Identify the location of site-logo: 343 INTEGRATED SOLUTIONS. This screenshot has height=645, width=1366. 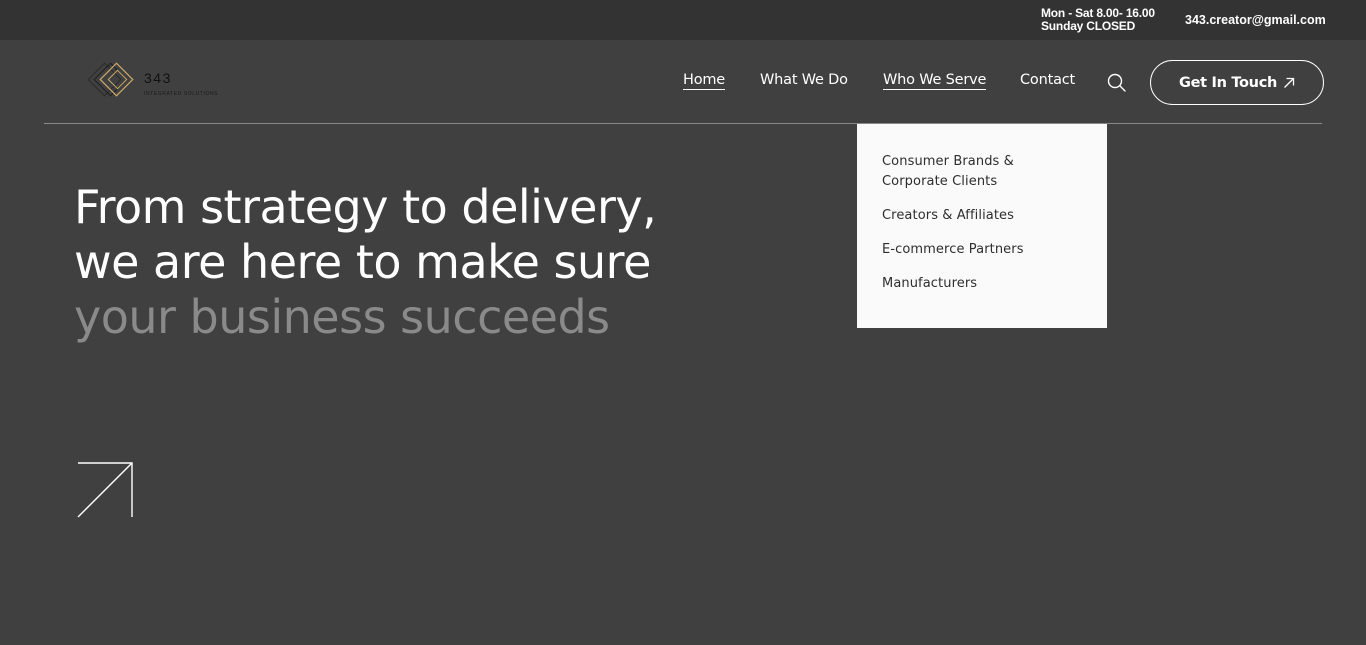
(159, 82).